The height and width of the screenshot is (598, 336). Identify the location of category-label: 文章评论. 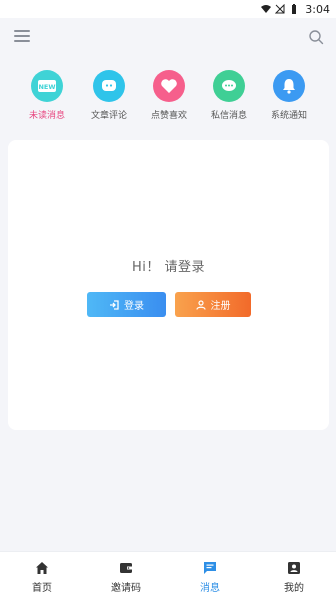
(108, 116).